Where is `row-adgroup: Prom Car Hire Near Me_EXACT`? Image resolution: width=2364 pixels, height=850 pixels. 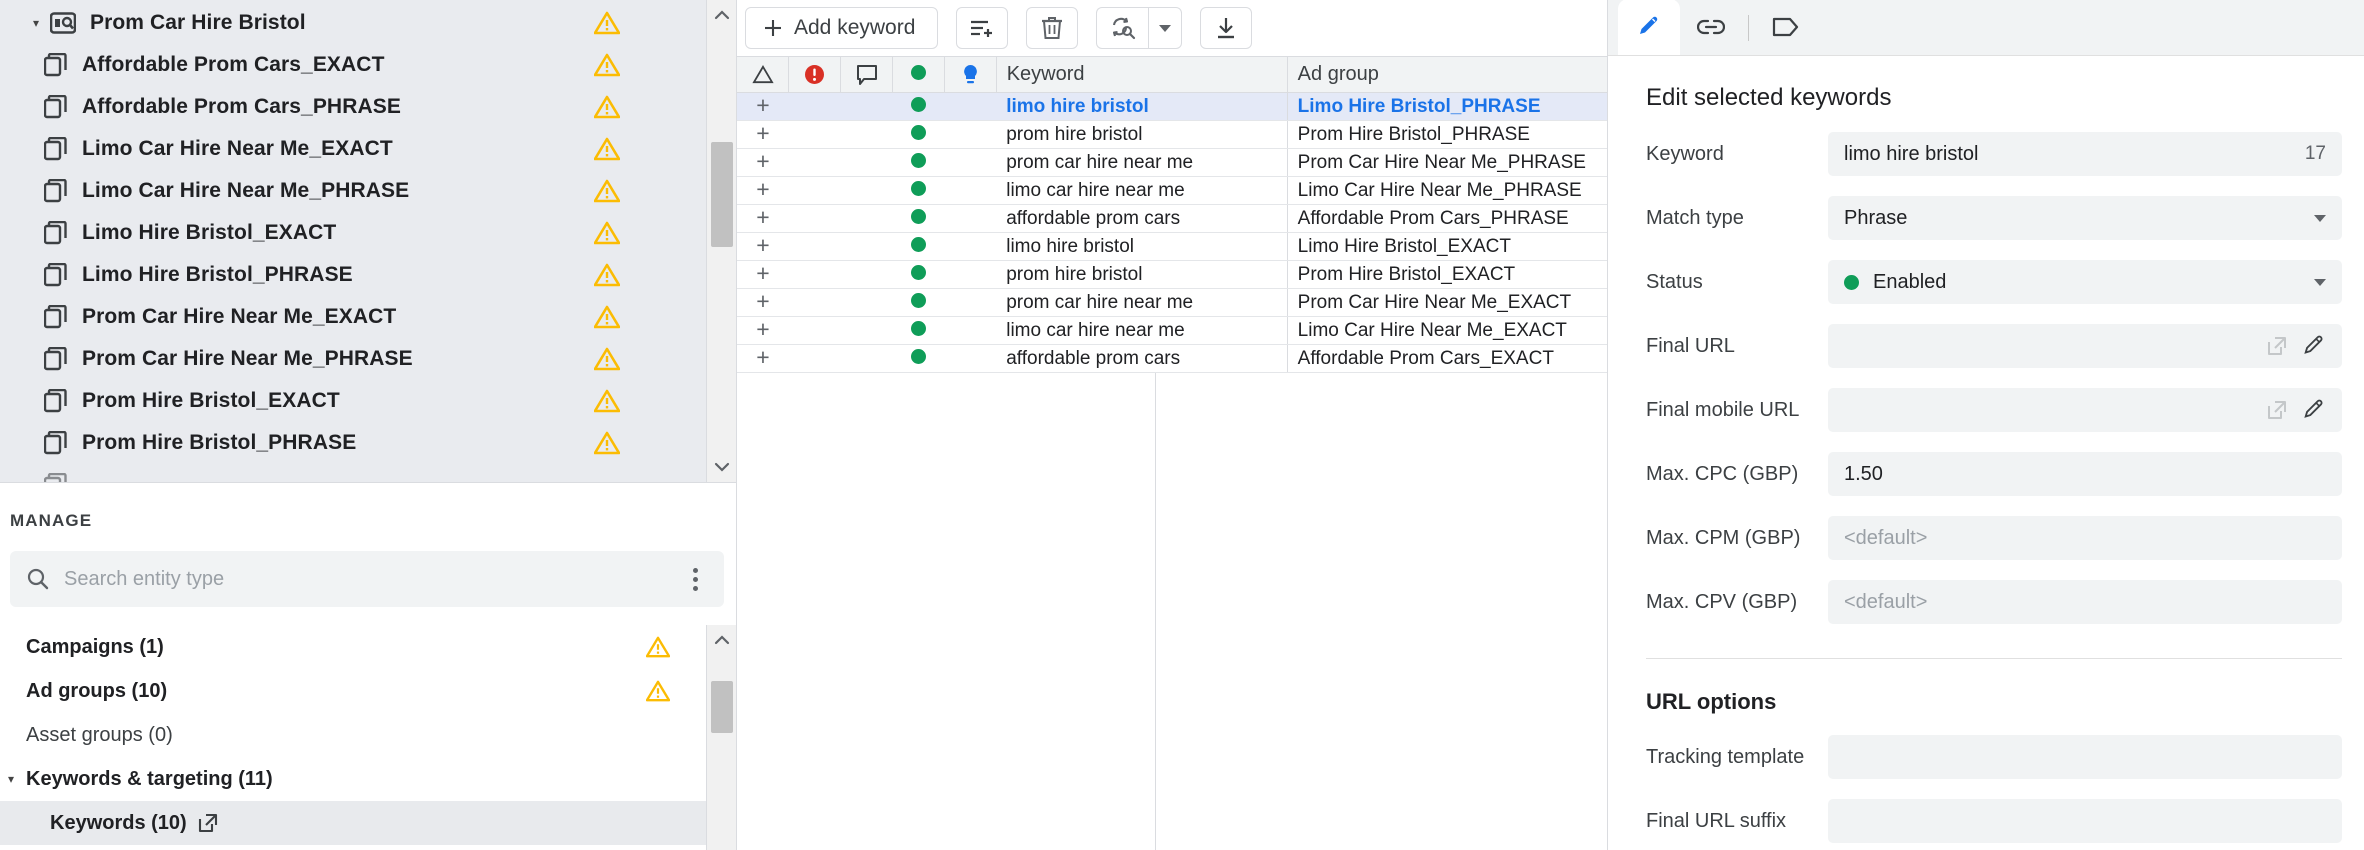
row-adgroup: Prom Car Hire Near Me_EXACT is located at coordinates (1446, 302).